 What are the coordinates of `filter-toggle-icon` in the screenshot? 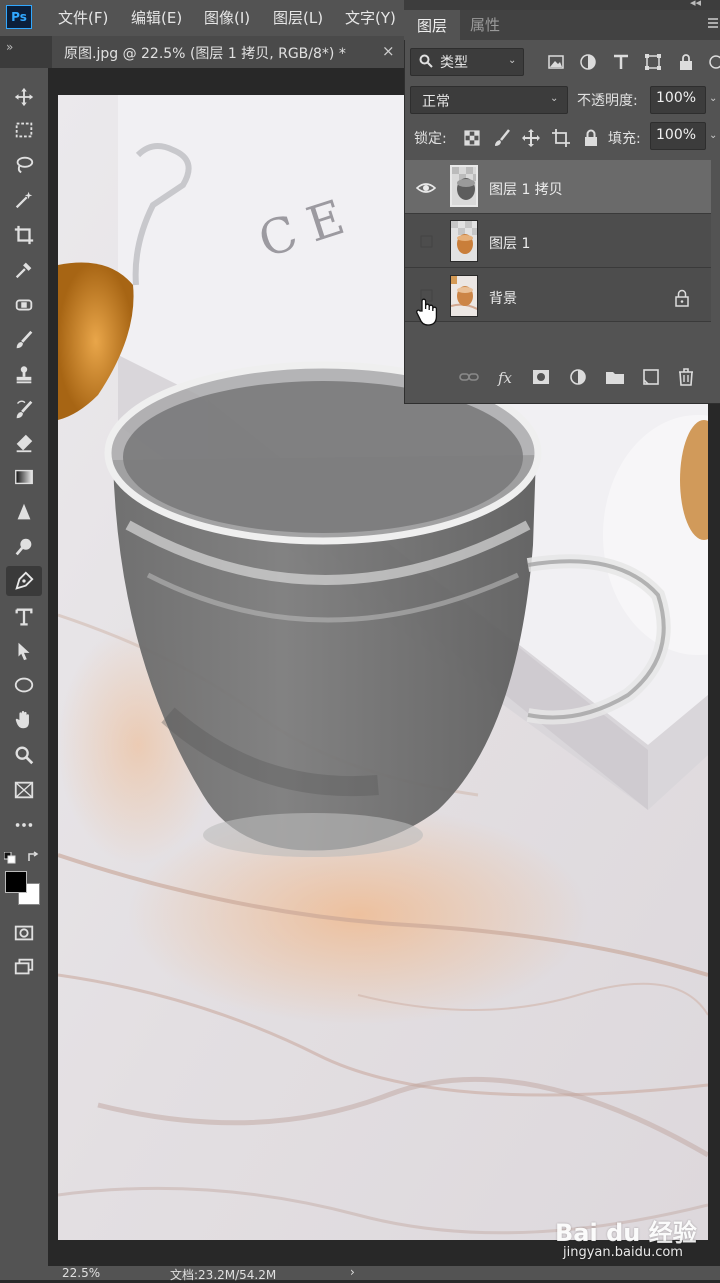 It's located at (713, 62).